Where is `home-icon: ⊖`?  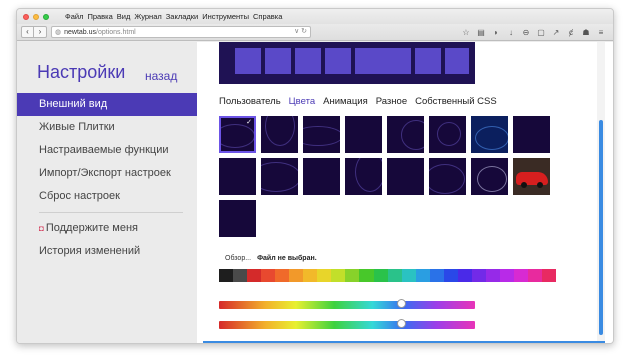
home-icon: ⊖ is located at coordinates (526, 32).